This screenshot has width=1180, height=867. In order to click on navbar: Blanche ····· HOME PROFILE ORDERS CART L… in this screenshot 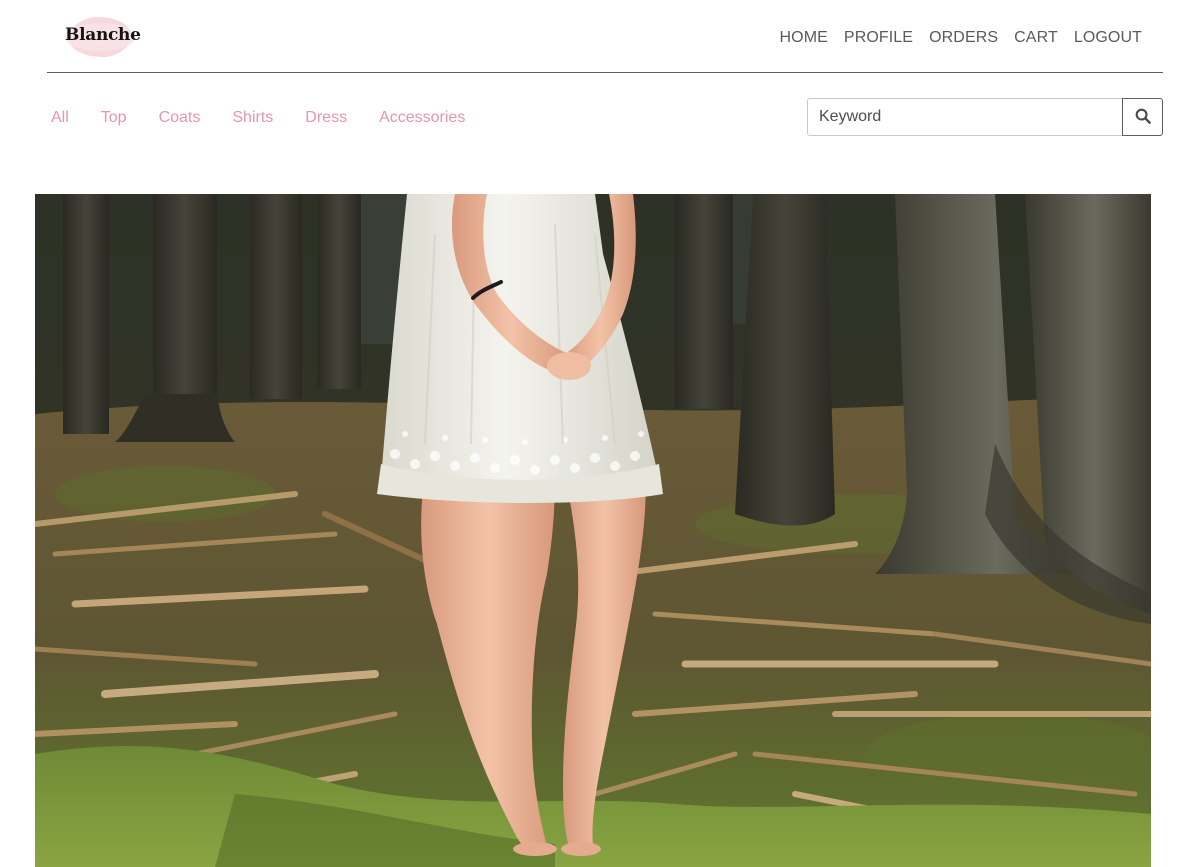, I will do `click(605, 36)`.